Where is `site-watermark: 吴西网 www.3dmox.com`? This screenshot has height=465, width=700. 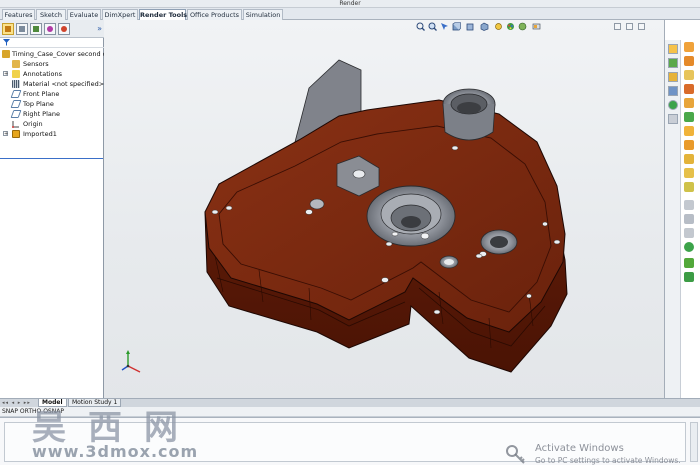 site-watermark: 吴西网 www.3dmox.com is located at coordinates (132, 432).